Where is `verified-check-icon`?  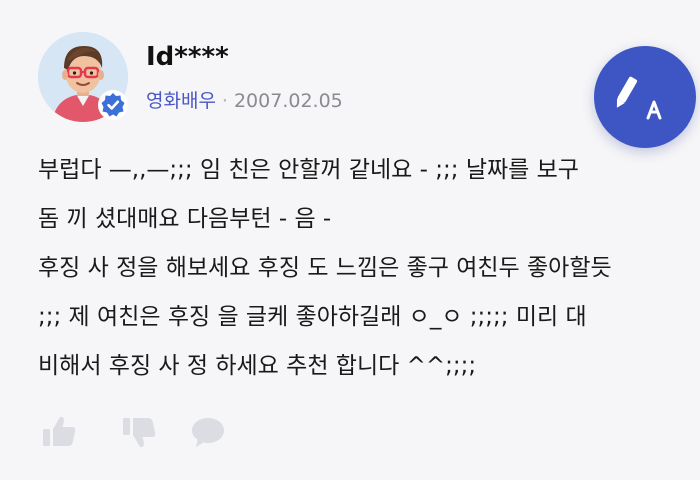 verified-check-icon is located at coordinates (113, 105).